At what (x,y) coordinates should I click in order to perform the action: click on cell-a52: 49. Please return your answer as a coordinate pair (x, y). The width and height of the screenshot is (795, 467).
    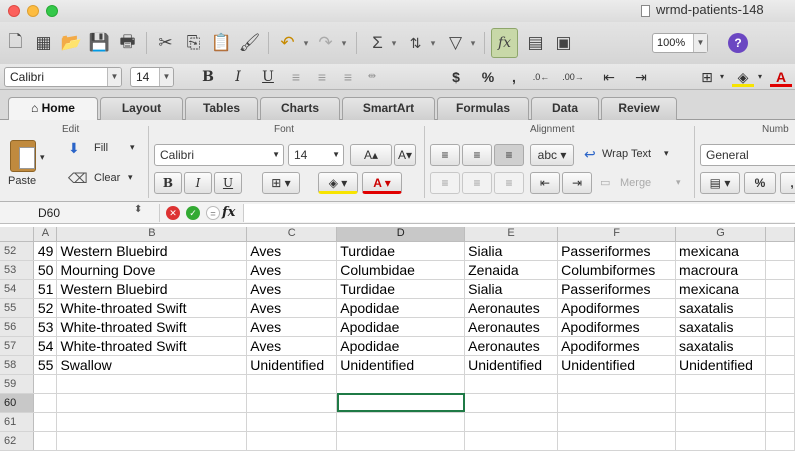
    Looking at the image, I should click on (45, 251).